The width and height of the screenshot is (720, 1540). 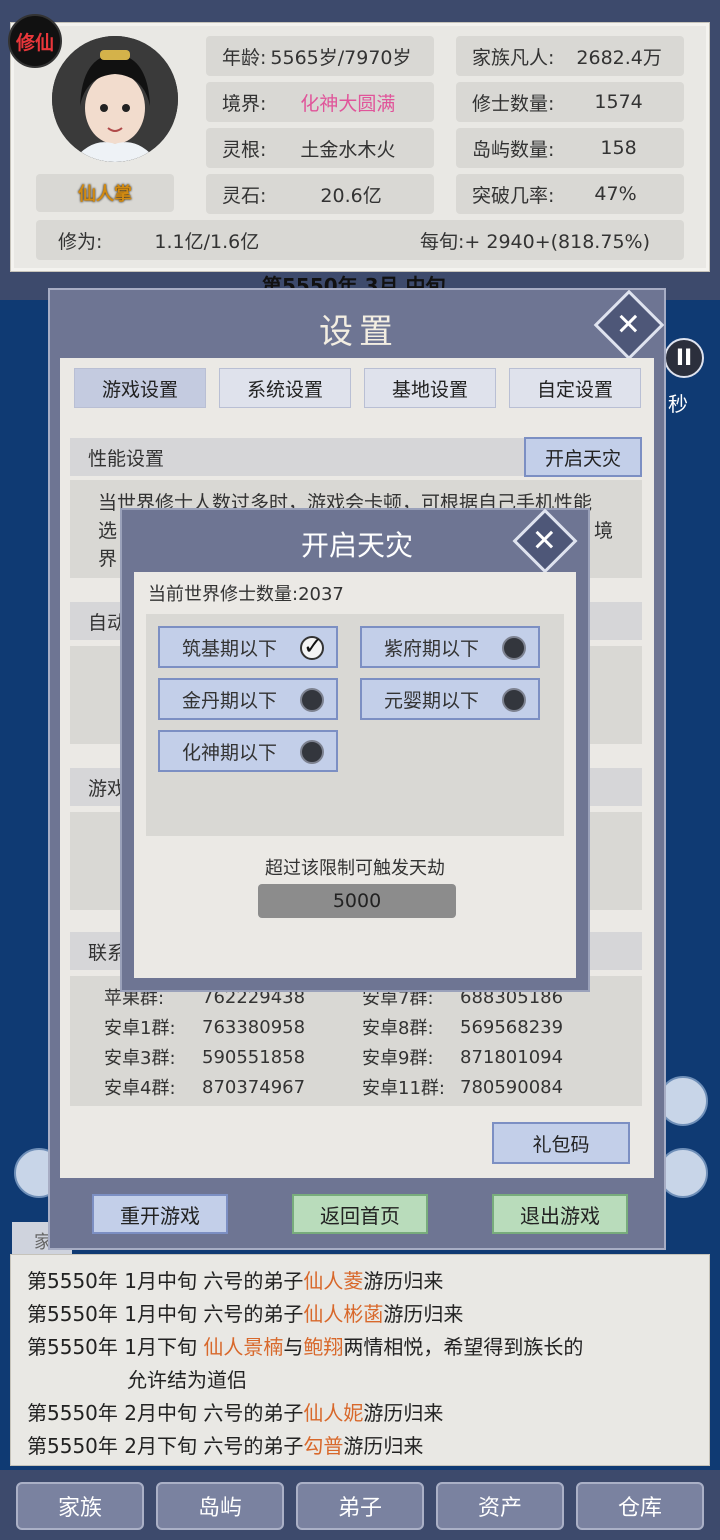 I want to click on stat-value: 化神大圆满, so click(x=348, y=103).